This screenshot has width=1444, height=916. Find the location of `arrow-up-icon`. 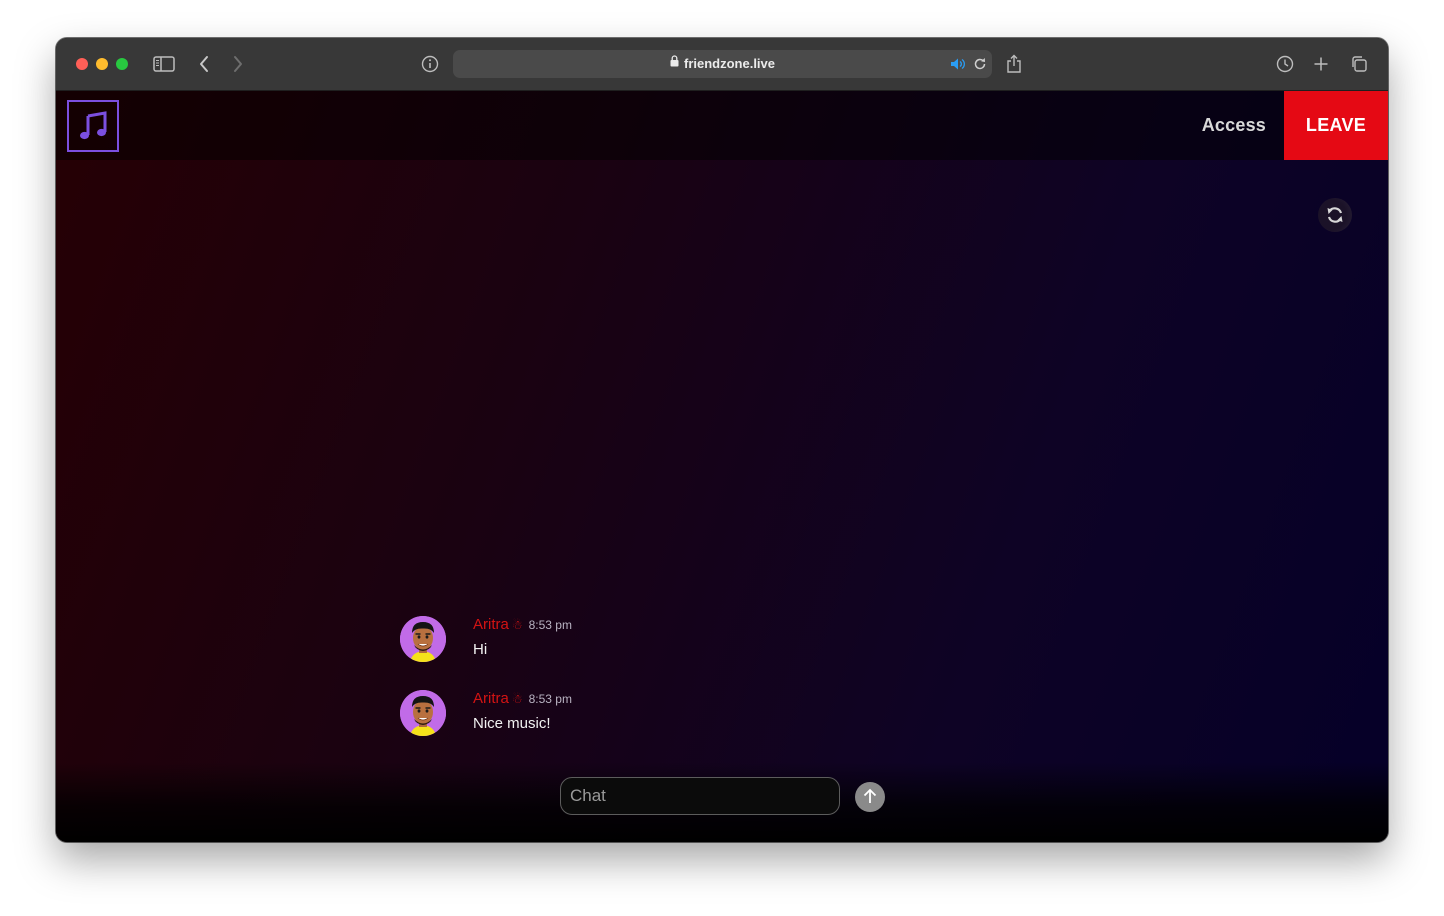

arrow-up-icon is located at coordinates (870, 797).